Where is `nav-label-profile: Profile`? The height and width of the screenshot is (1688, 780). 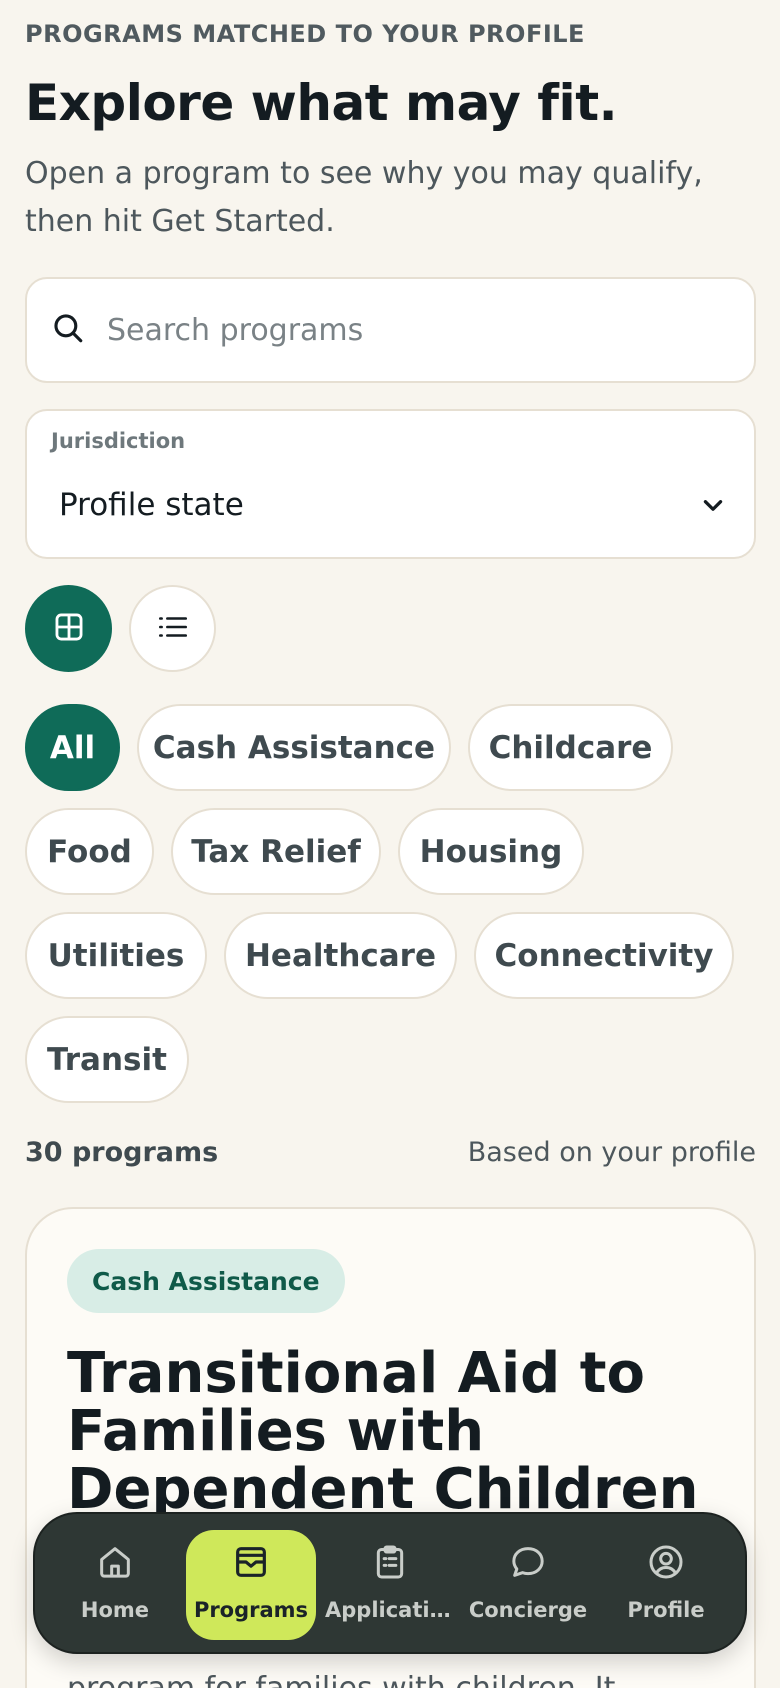
nav-label-profile: Profile is located at coordinates (666, 1610).